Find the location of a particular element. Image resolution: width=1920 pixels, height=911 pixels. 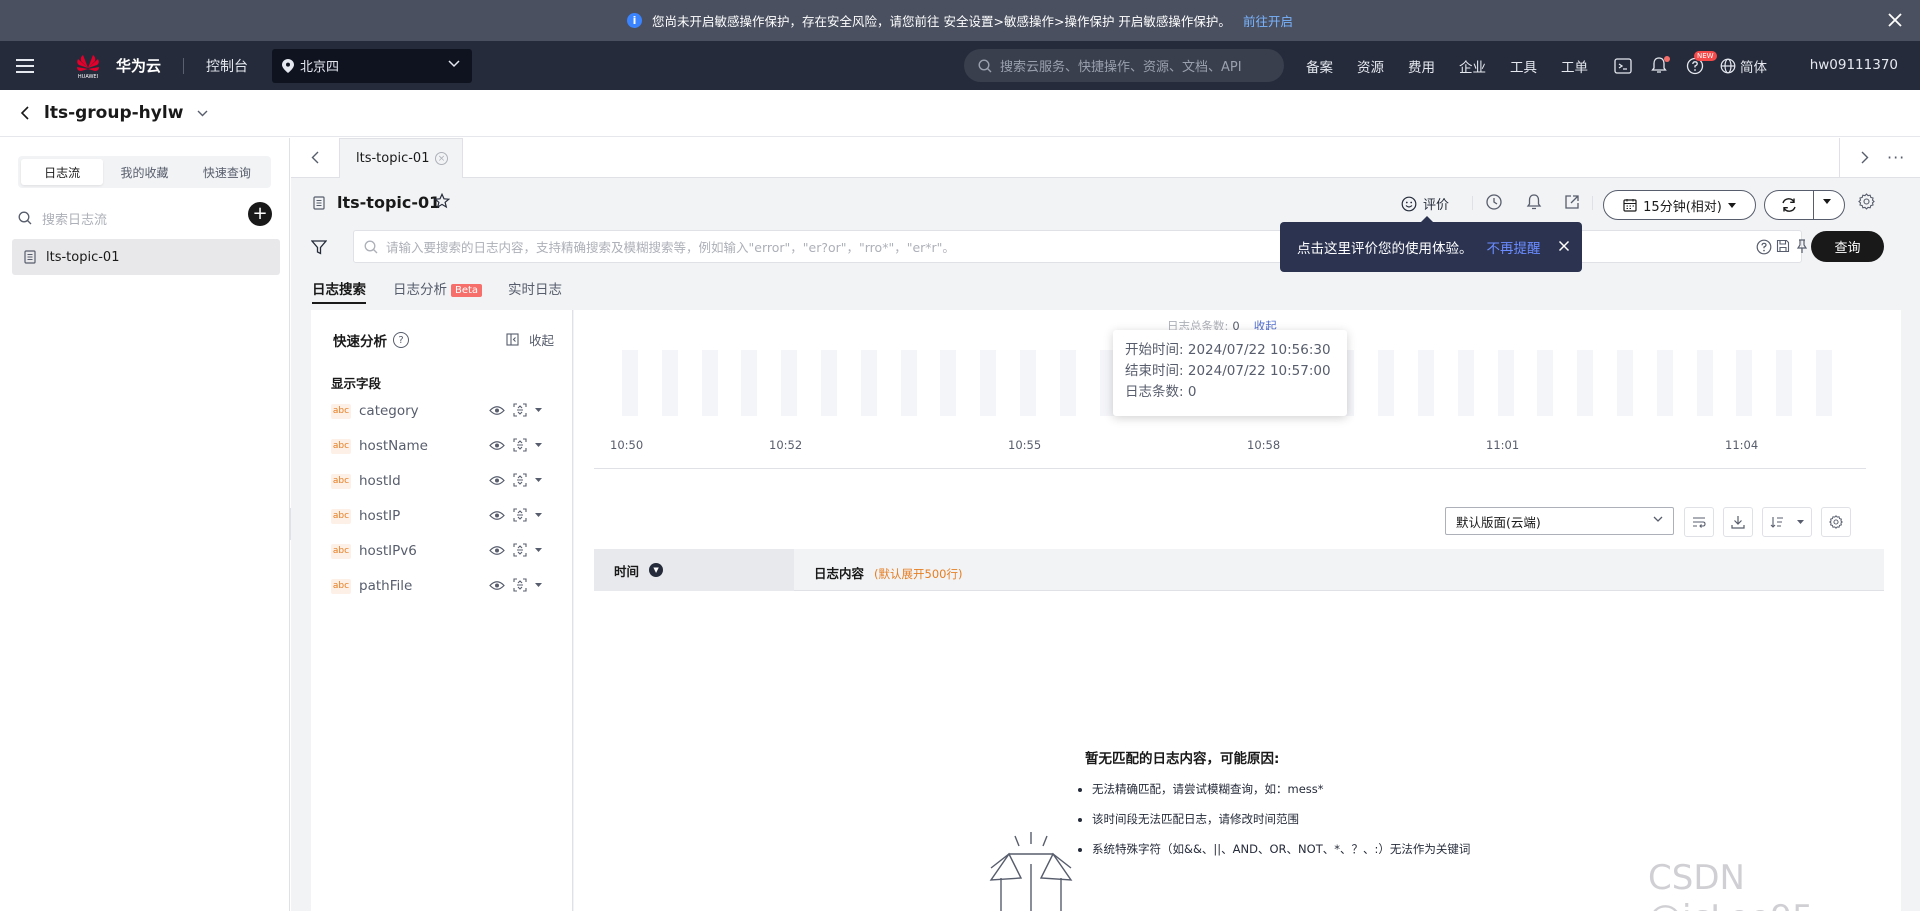

pin-icon is located at coordinates (1802, 246).